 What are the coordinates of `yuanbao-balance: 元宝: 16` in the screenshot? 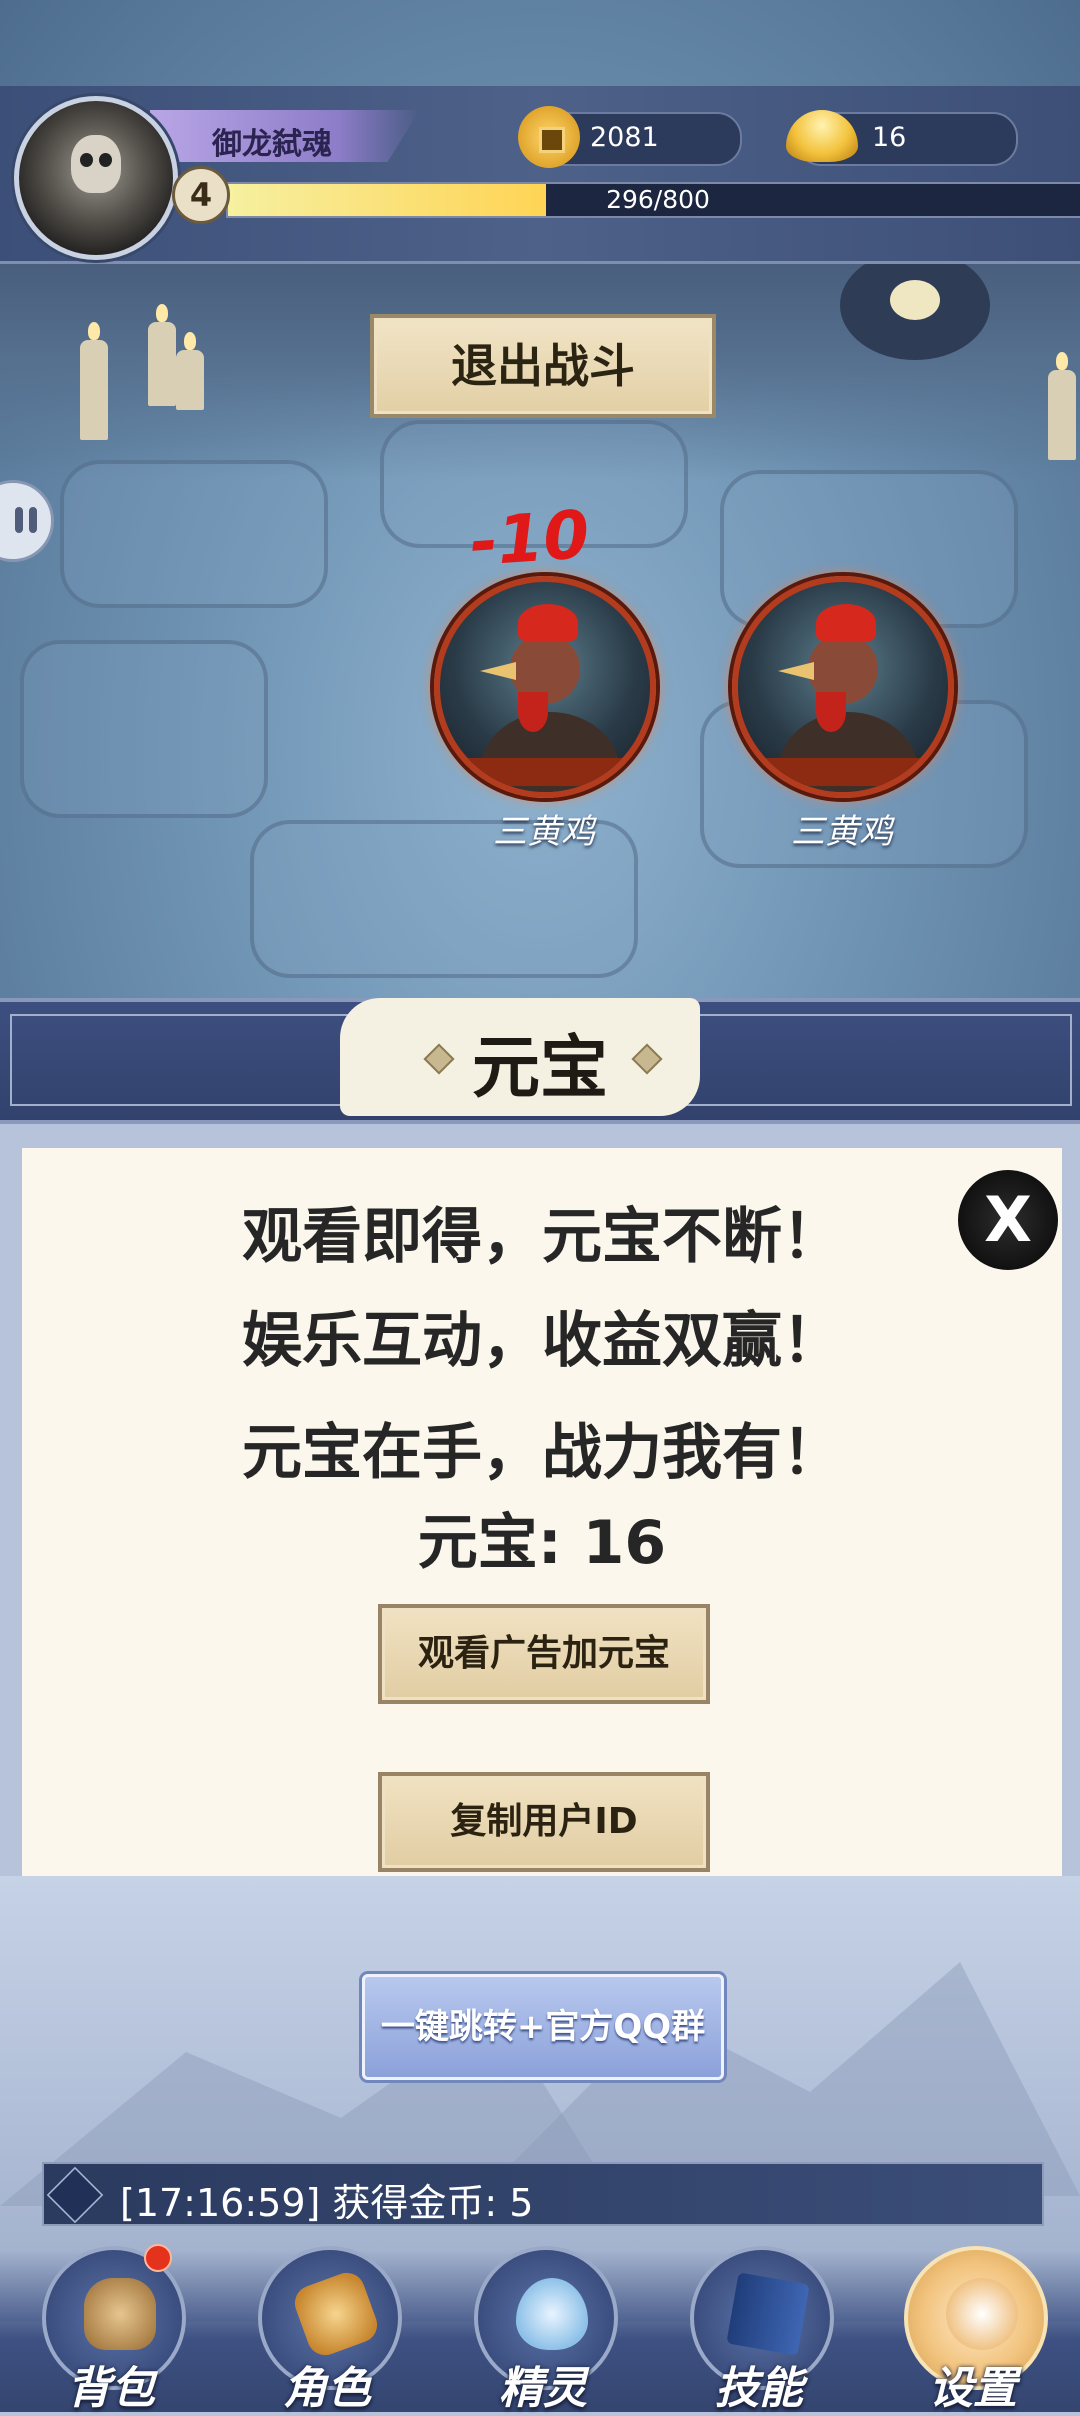 It's located at (542, 1543).